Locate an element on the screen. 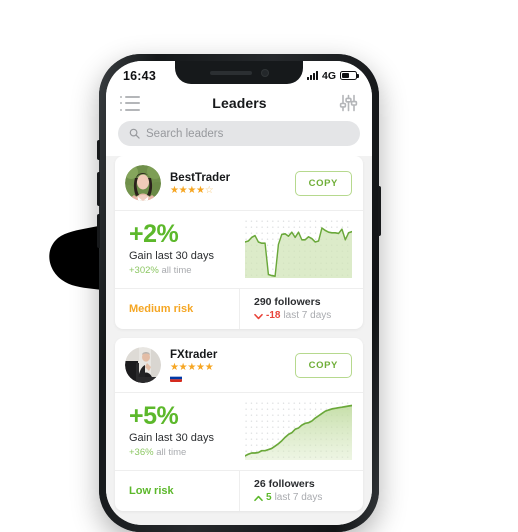 The height and width of the screenshot is (532, 518). sliders-filter-icon is located at coordinates (348, 103).